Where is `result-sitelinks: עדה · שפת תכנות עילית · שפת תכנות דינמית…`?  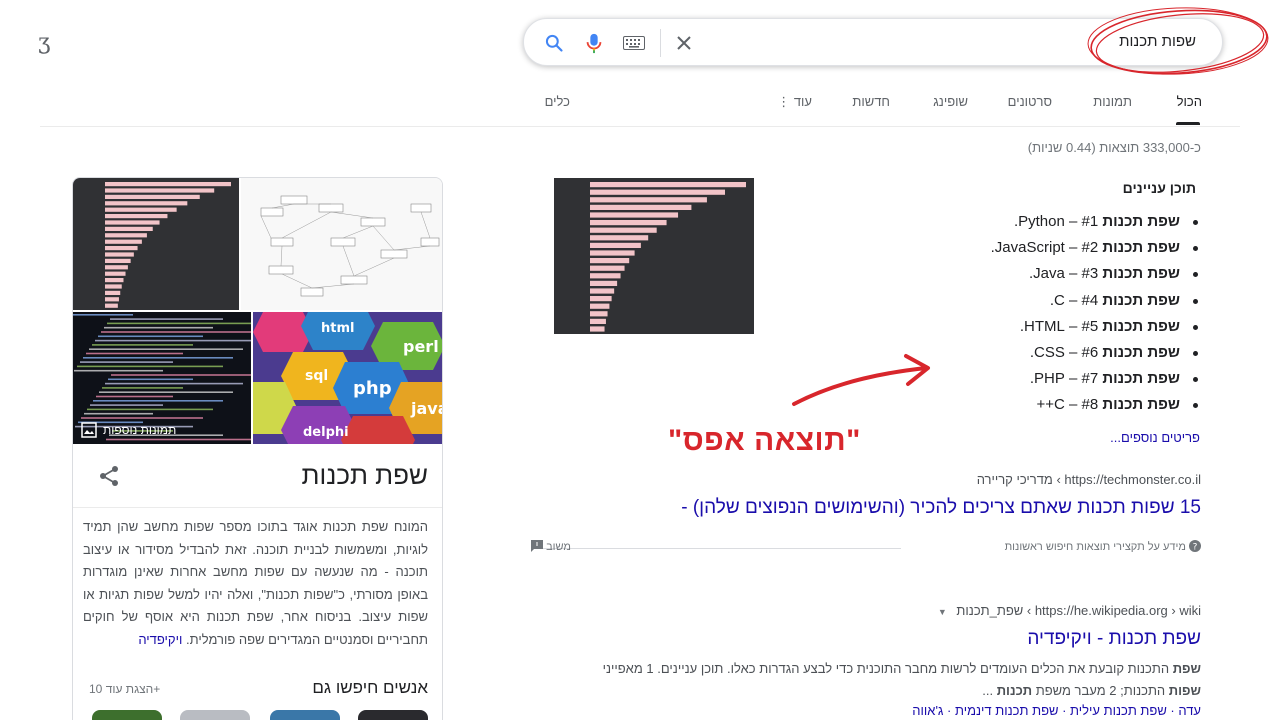
result-sitelinks: עדה · שפת תכנות עילית · שפת תכנות דינמית… is located at coordinates (1056, 710).